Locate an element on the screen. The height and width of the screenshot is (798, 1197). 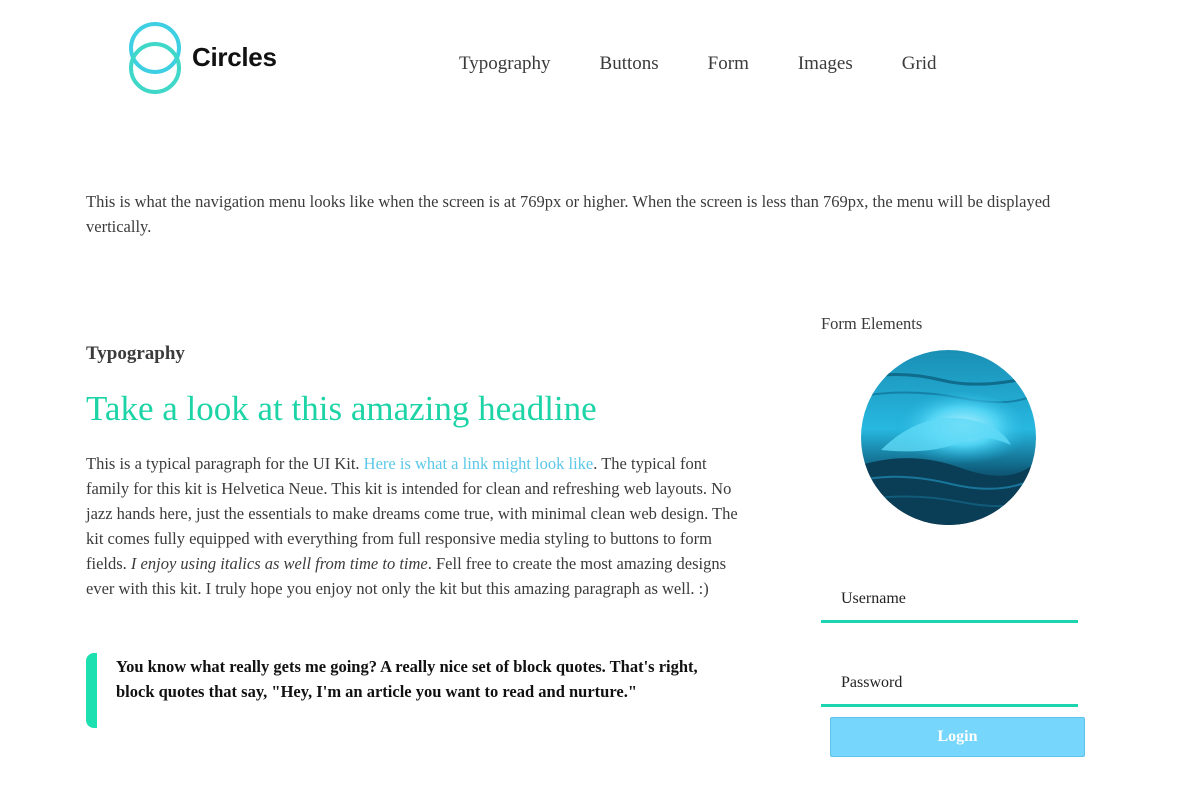
login-button: Login is located at coordinates (957, 737).